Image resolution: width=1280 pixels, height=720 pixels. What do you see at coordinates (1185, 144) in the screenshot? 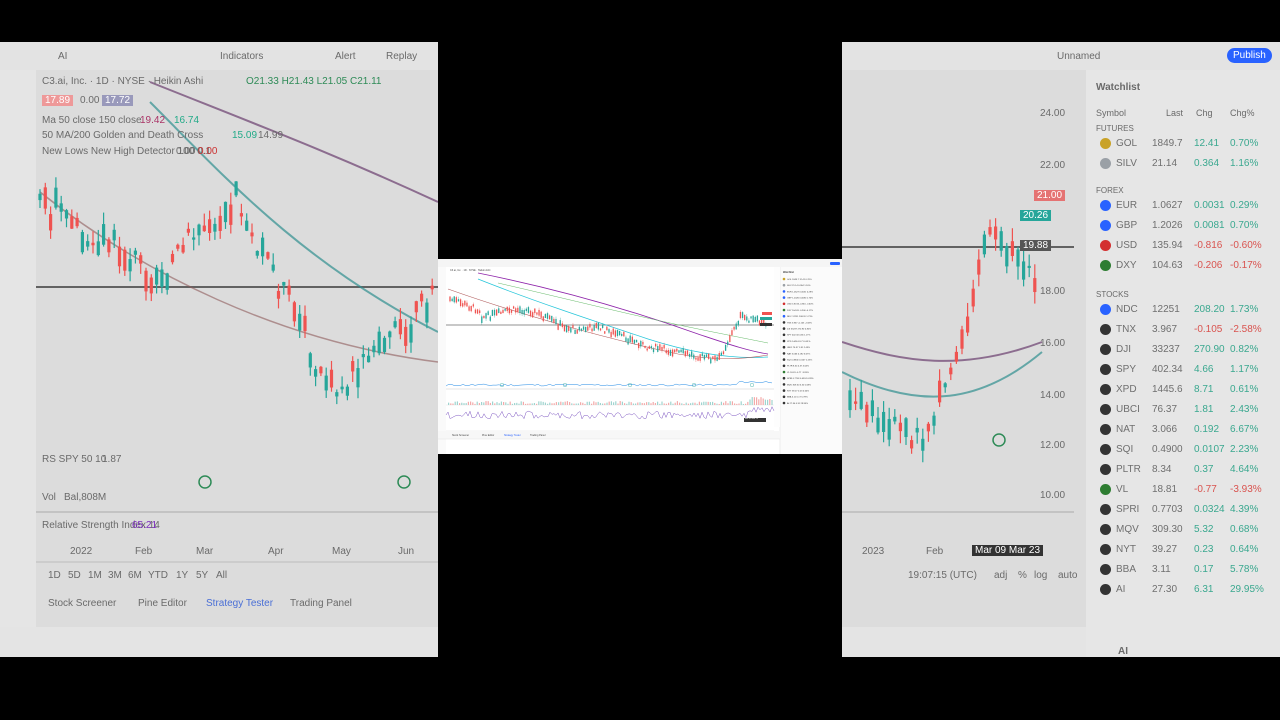
I see `watchlist-row: GOL 1849.7 12.41 0.70%` at bounding box center [1185, 144].